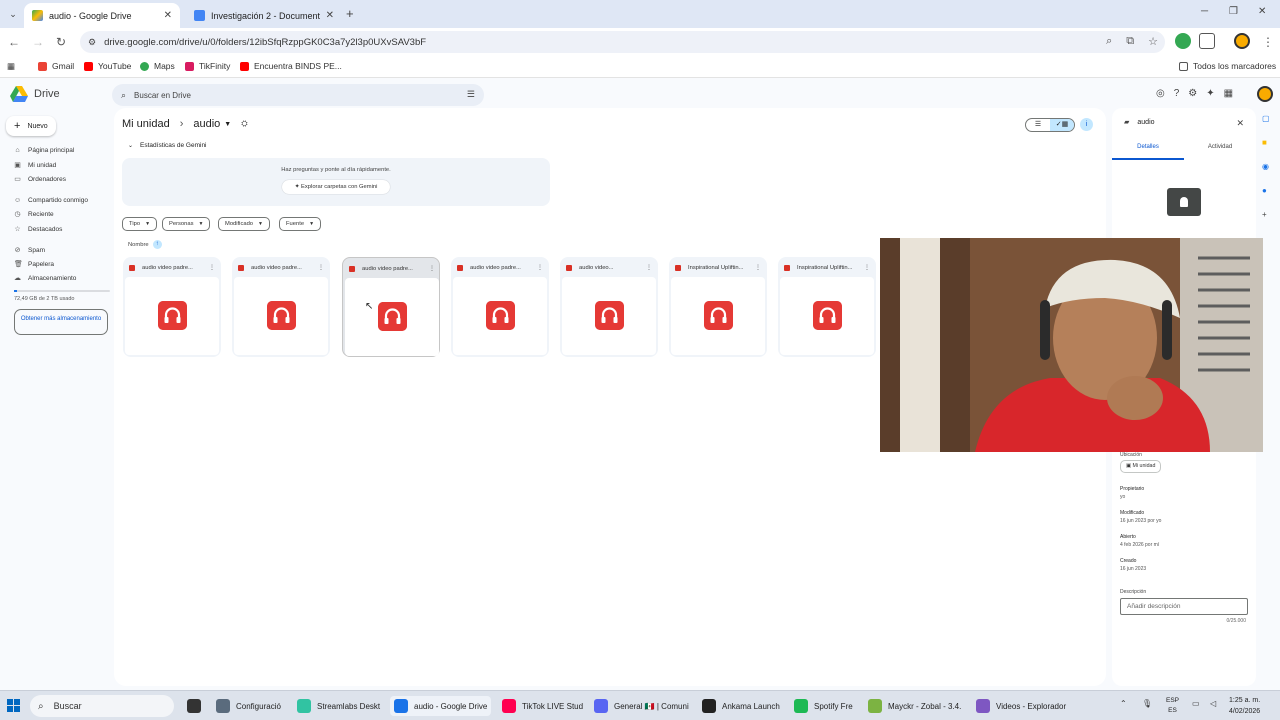  What do you see at coordinates (107, 66) in the screenshot?
I see `bookmark-youtube: YouTube` at bounding box center [107, 66].